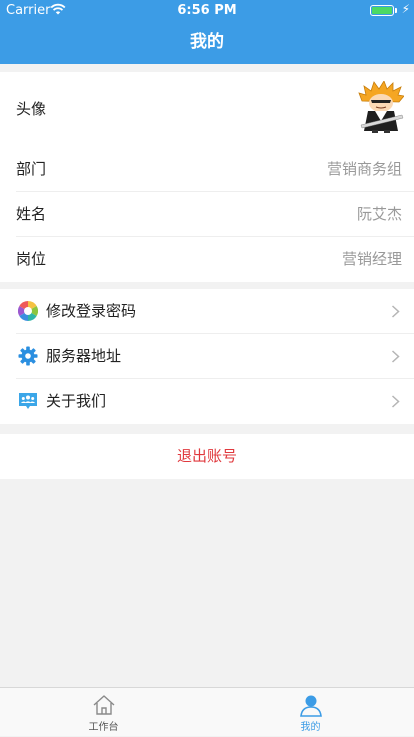 This screenshot has height=737, width=414. What do you see at coordinates (207, 169) in the screenshot?
I see `profile-row-department: 部门 营销商务组` at bounding box center [207, 169].